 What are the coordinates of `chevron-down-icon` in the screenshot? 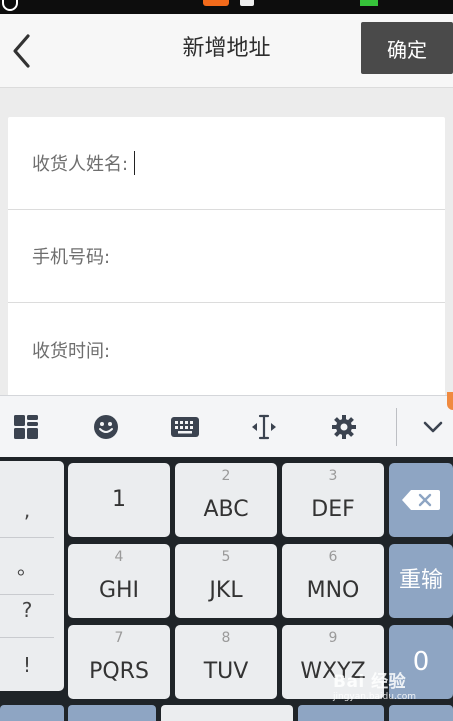 It's located at (433, 427).